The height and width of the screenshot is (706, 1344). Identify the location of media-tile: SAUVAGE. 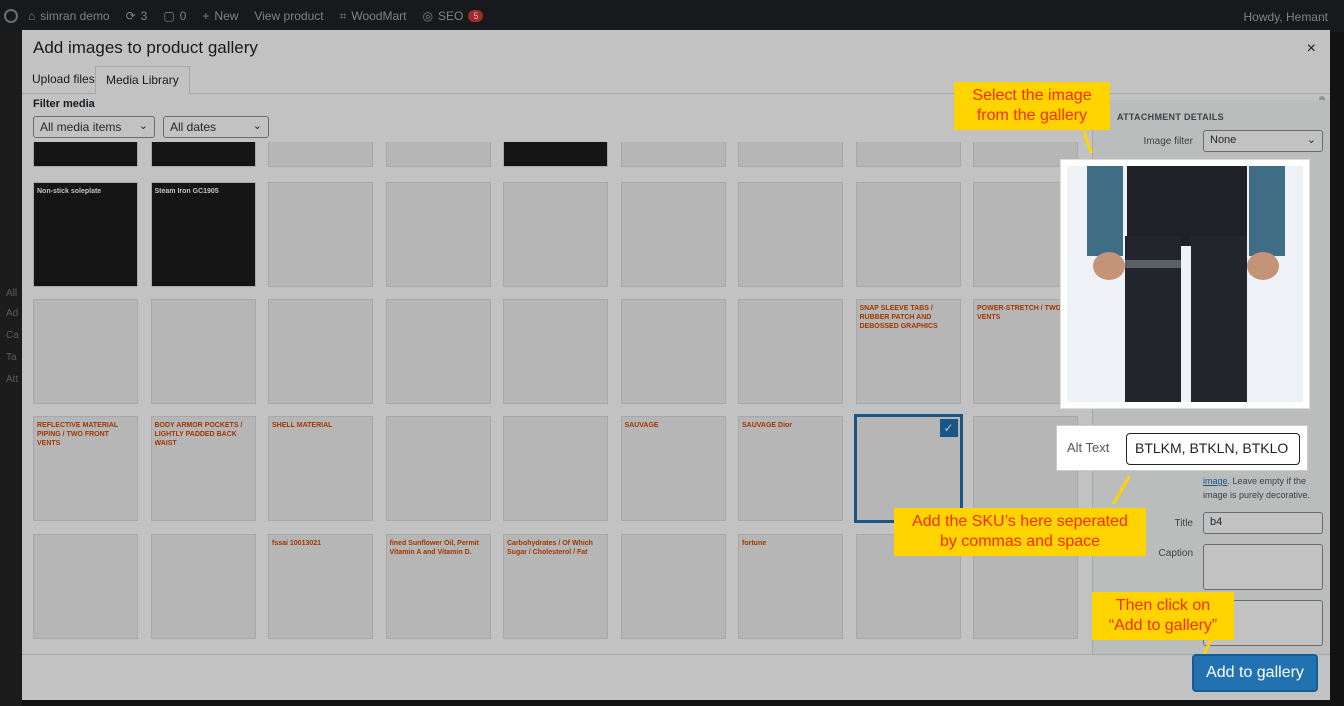
(673, 468).